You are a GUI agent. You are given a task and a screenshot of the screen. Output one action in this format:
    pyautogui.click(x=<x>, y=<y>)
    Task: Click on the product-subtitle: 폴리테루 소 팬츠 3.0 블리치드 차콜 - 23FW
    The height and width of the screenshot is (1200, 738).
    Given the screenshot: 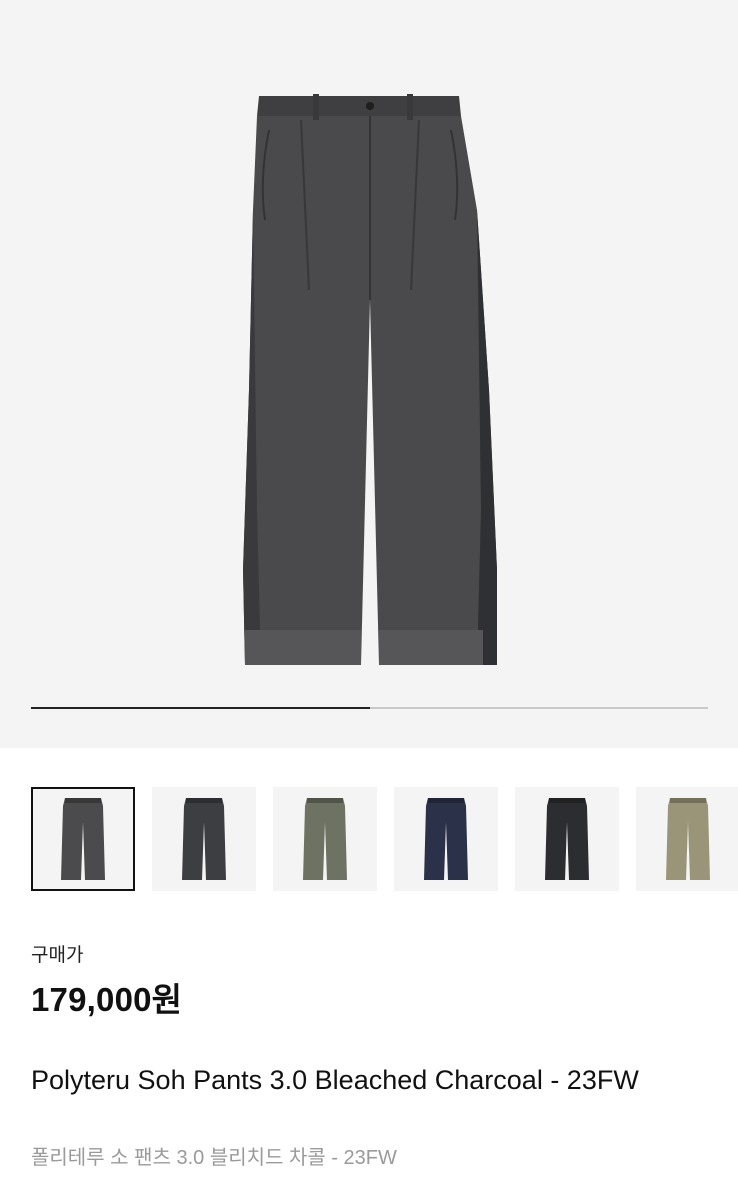 What is the action you would take?
    pyautogui.click(x=214, y=1158)
    